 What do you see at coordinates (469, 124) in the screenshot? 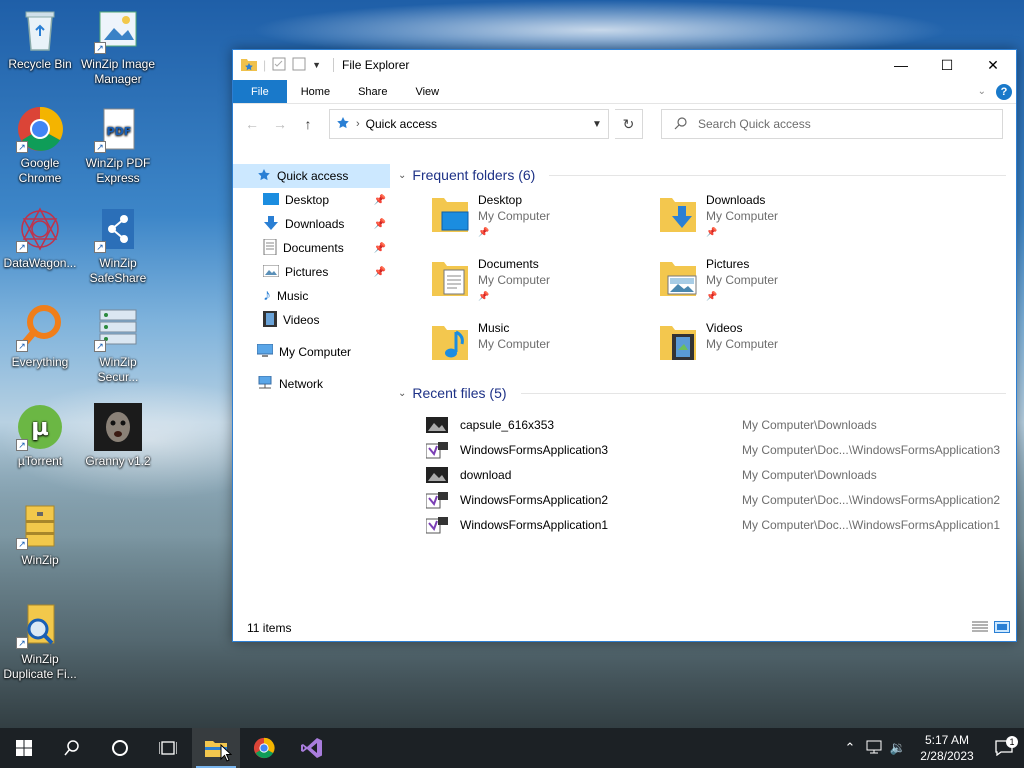
I see `address-bar: › Quick access ▼` at bounding box center [469, 124].